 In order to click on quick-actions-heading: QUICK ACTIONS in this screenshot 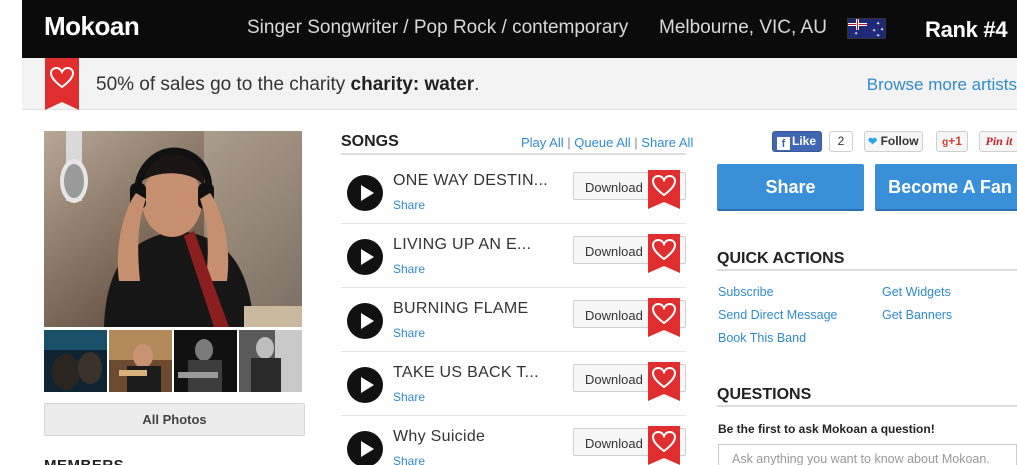, I will do `click(781, 258)`.